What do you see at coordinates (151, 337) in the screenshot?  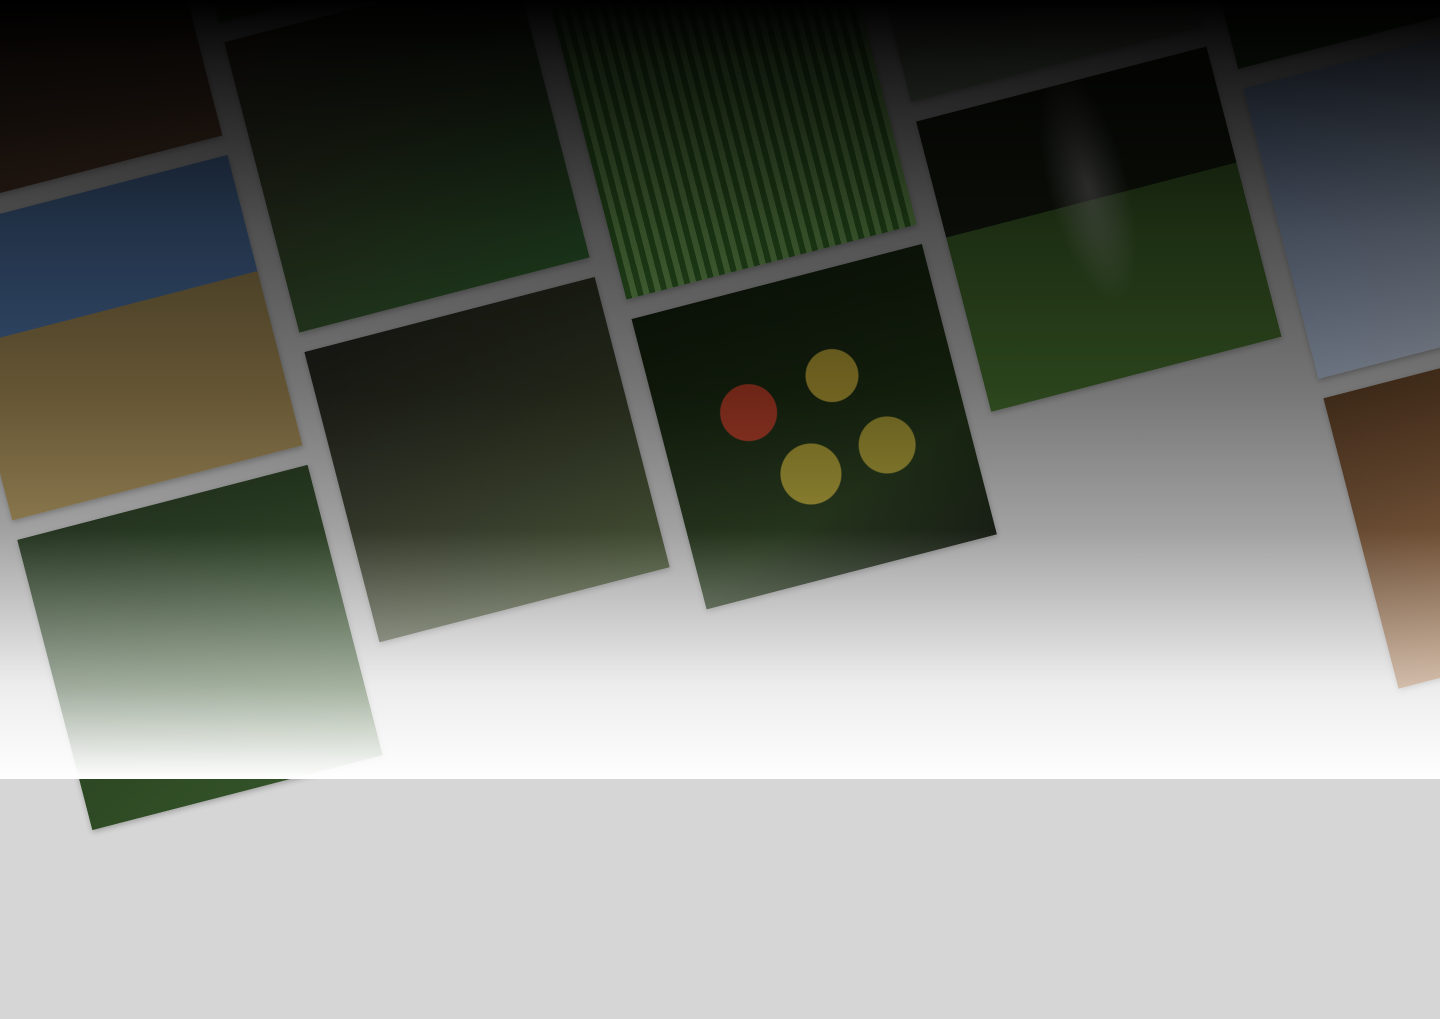 I see `photo-wheat-tile` at bounding box center [151, 337].